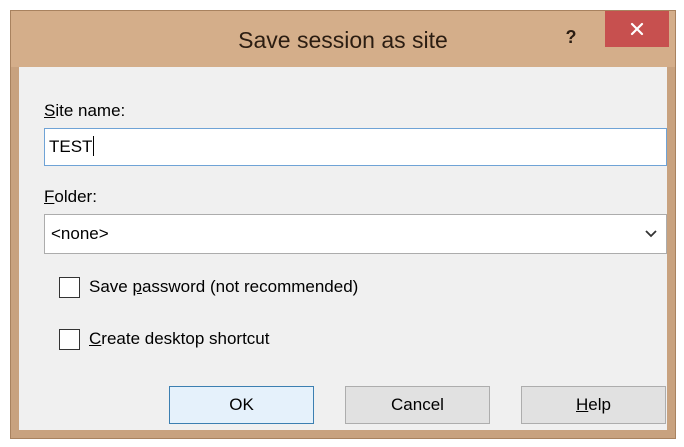 Image resolution: width=684 pixels, height=447 pixels. Describe the element at coordinates (69, 287) in the screenshot. I see `save-password-checkbox` at that location.